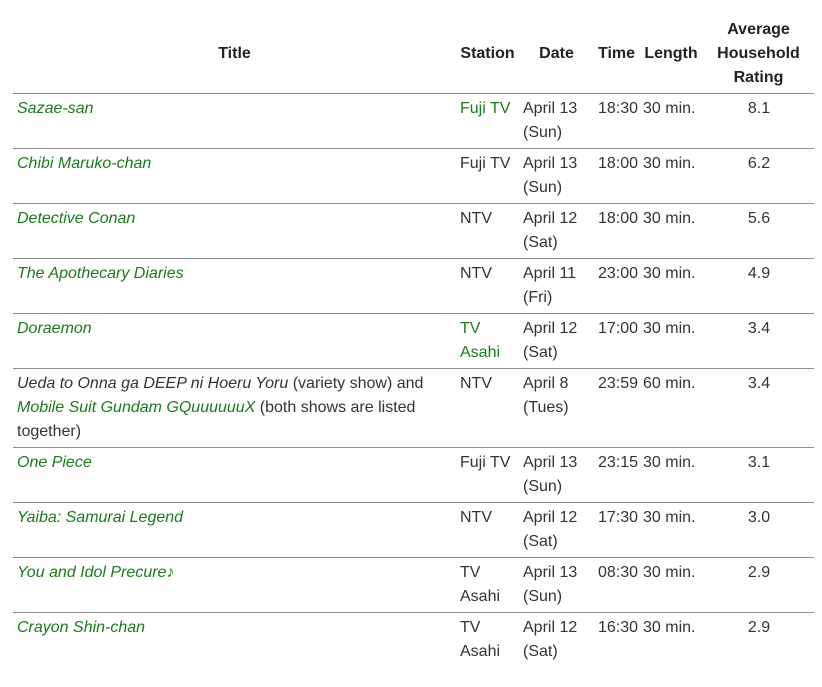  I want to click on title-link: You and Idol Precure♪, so click(95, 572).